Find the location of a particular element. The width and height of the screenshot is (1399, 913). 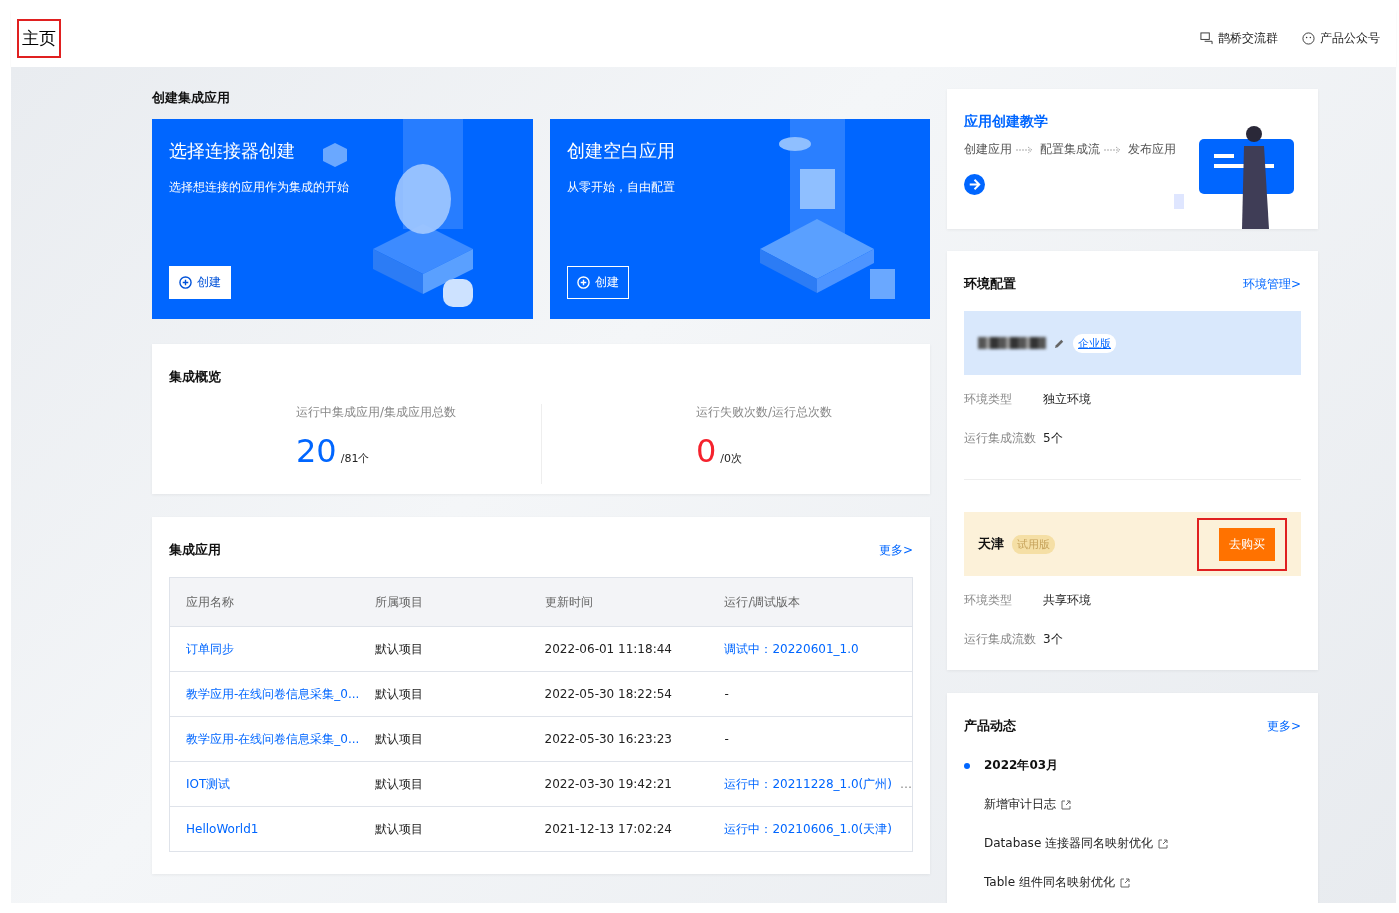

card-heading: 环境配置 is located at coordinates (990, 284).